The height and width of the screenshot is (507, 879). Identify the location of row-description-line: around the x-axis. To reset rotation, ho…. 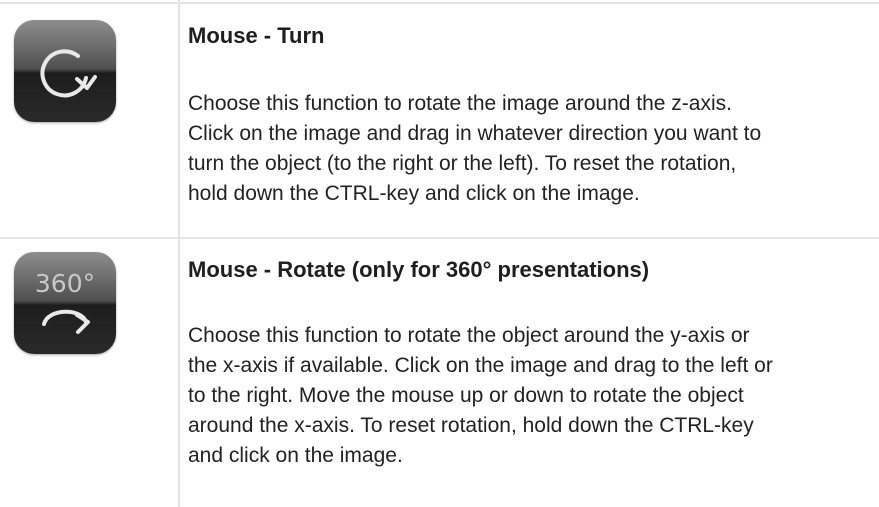
(471, 425).